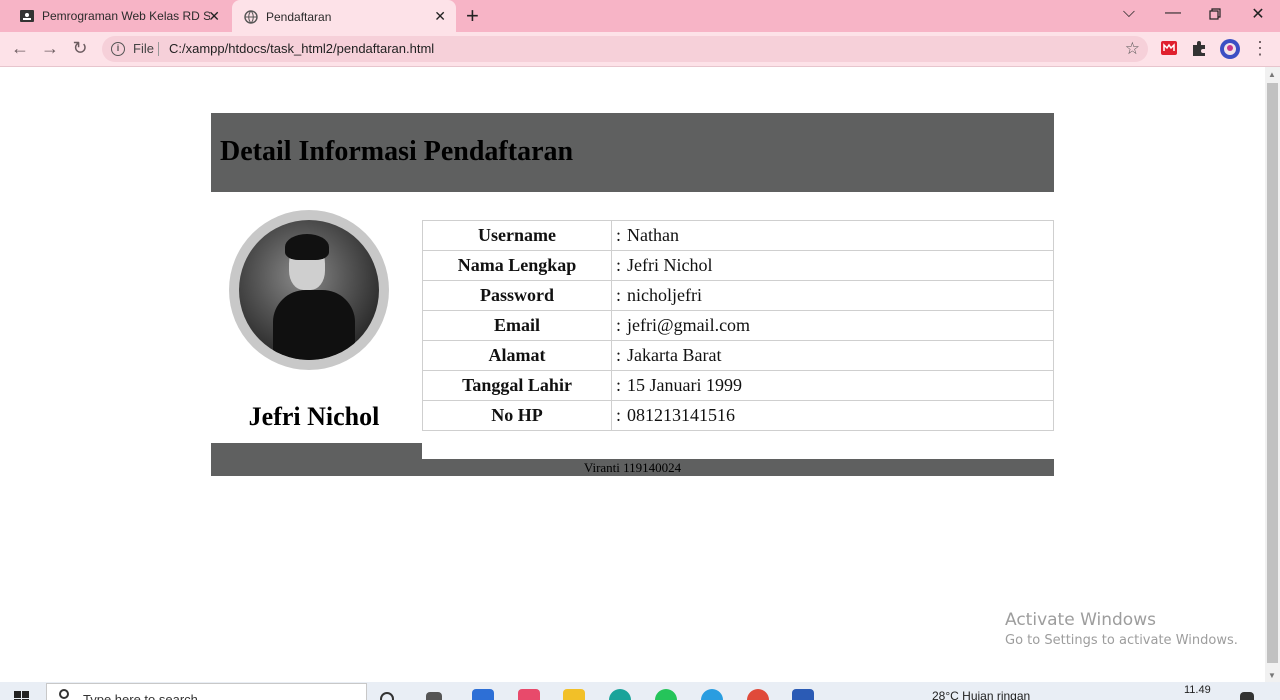  I want to click on detail-label: No HP, so click(517, 415).